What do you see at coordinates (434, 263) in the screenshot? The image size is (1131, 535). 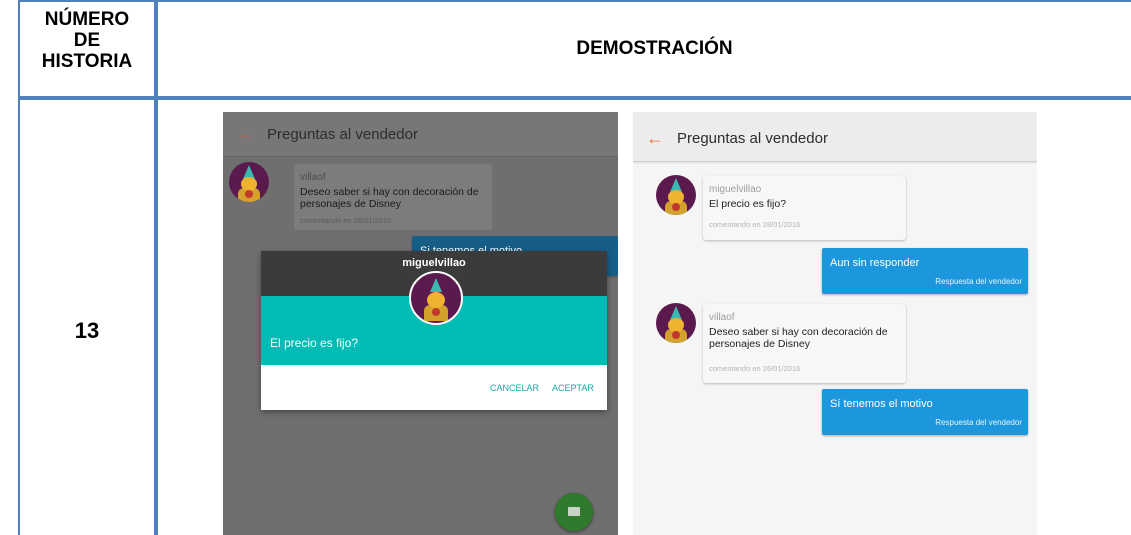 I see `dialog-user: miguelvillao` at bounding box center [434, 263].